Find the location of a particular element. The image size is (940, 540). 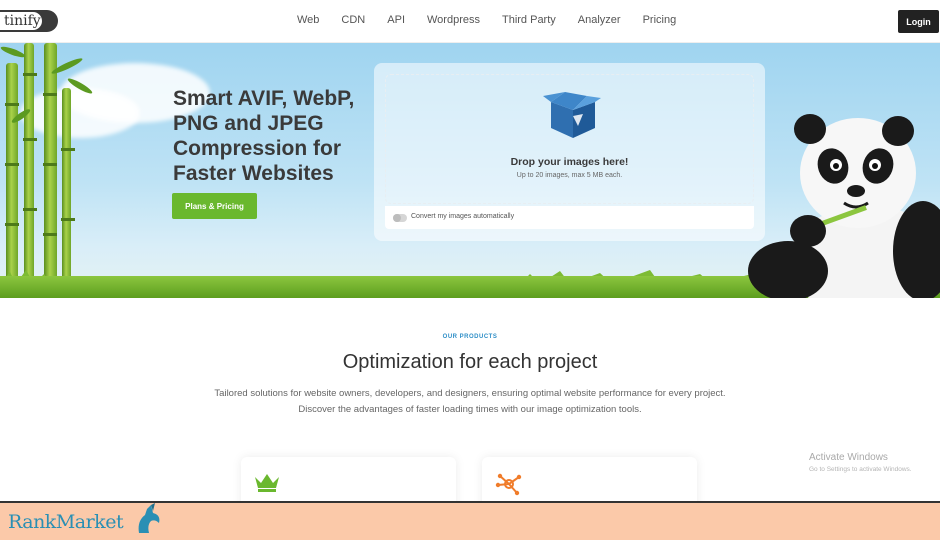

logo-text: tinify is located at coordinates (22, 21).